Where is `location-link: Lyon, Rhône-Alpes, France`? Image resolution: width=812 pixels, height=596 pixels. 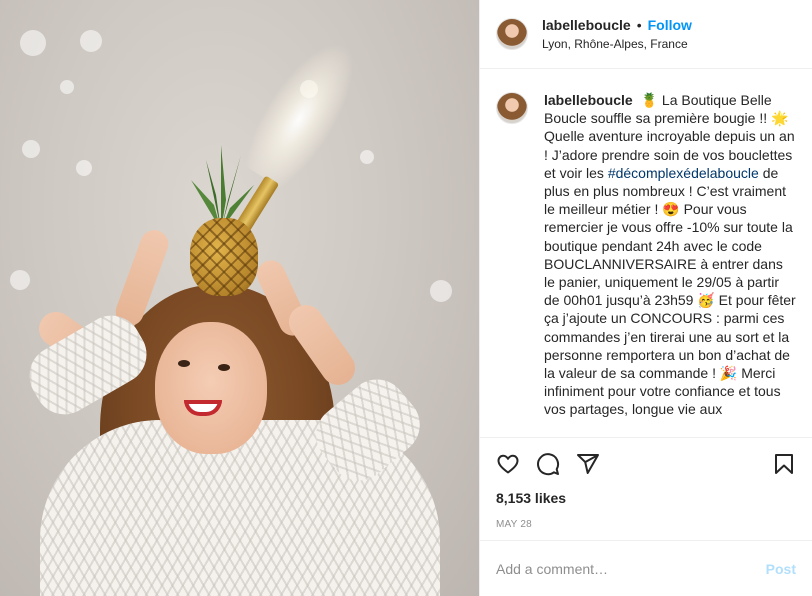 location-link: Lyon, Rhône-Alpes, France is located at coordinates (617, 44).